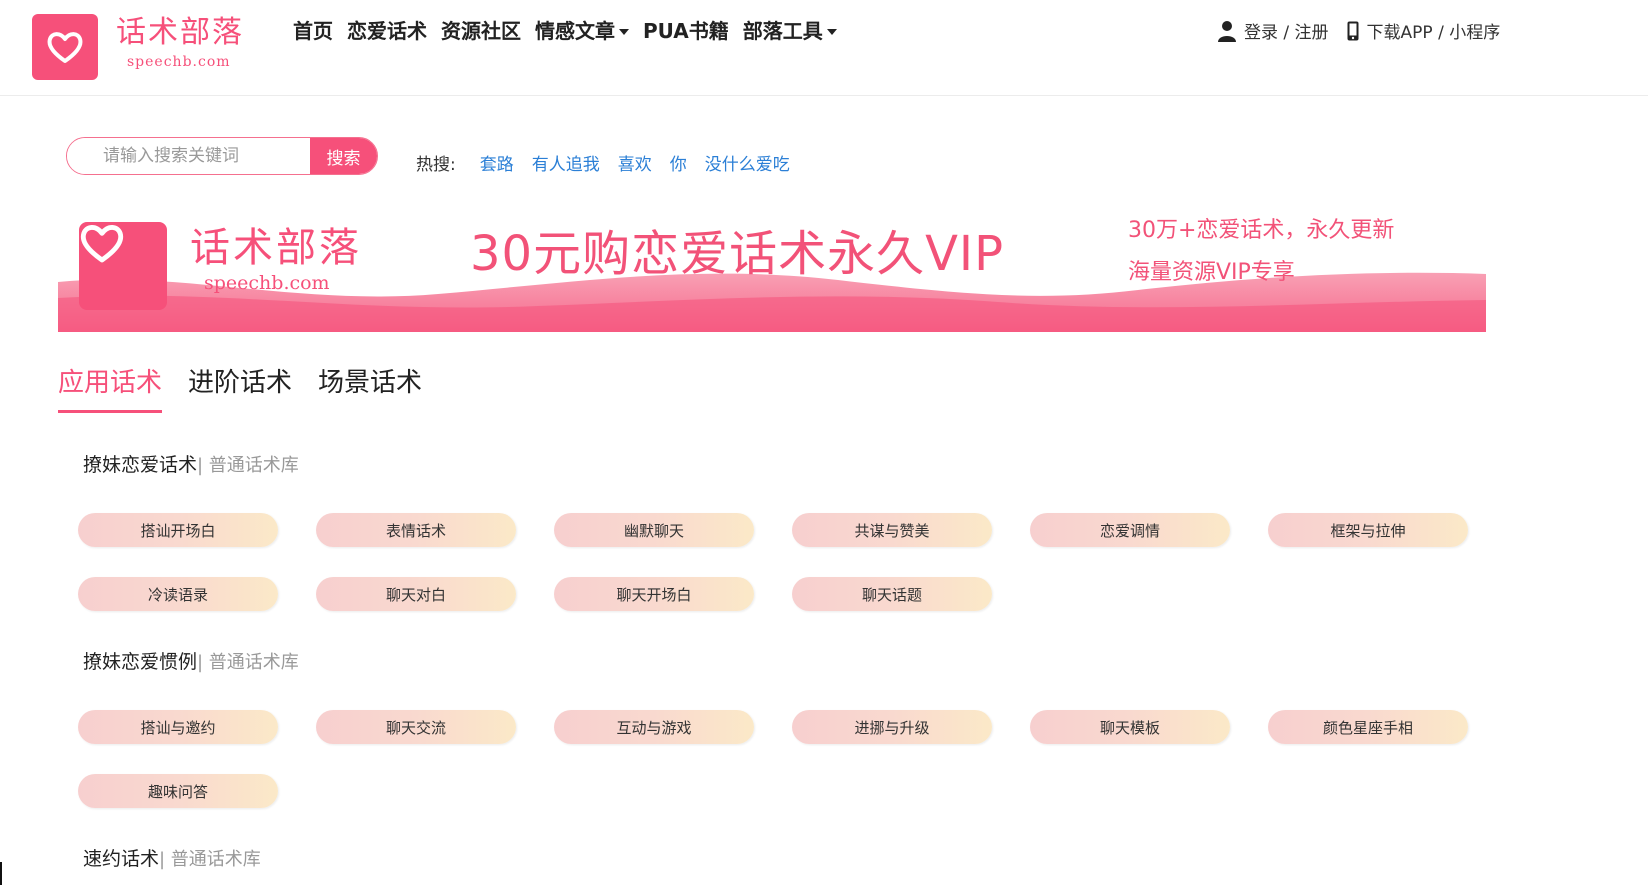  I want to click on tag-button: 搭讪与邀约, so click(178, 727).